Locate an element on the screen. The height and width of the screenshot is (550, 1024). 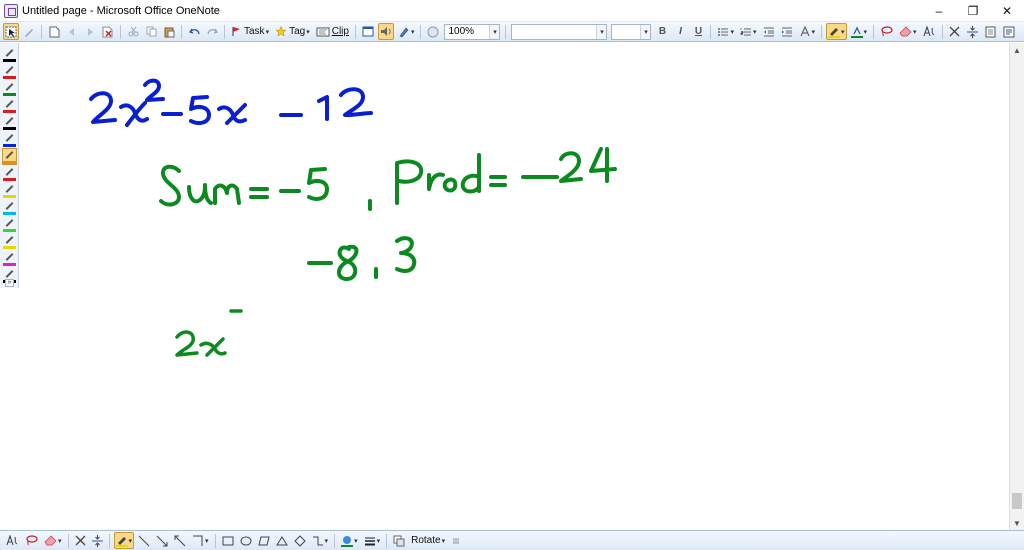
select-icon is located at coordinates (11, 31).